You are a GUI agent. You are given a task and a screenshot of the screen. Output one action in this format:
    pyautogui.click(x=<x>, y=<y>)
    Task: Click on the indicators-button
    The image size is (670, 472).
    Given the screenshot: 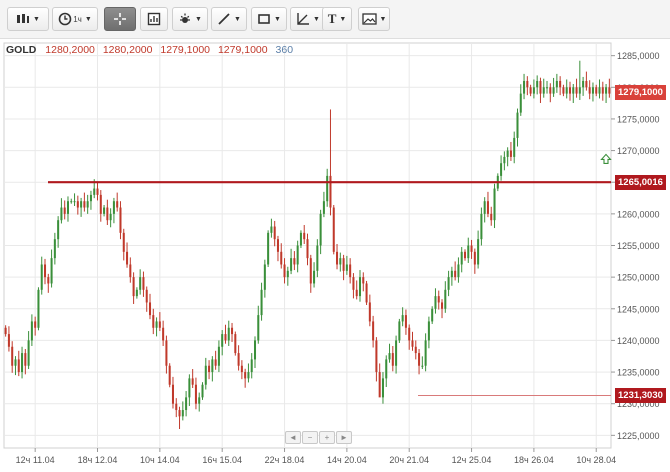 What is the action you would take?
    pyautogui.click(x=154, y=19)
    